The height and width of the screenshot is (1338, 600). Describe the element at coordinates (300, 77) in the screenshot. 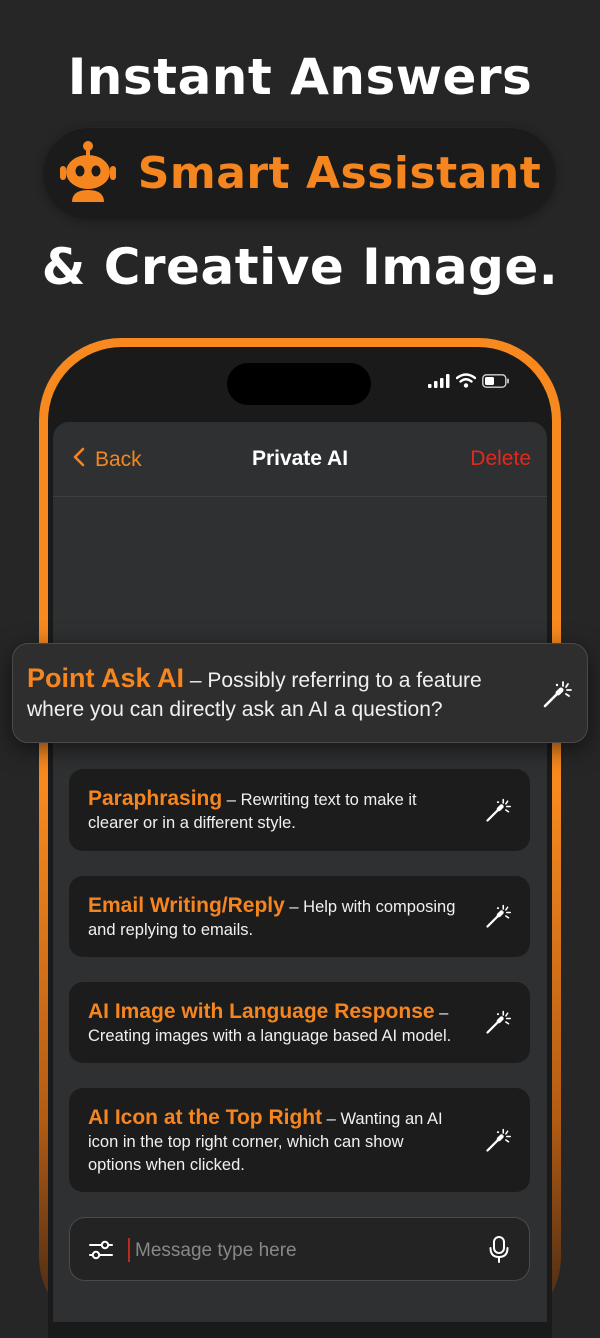

I see `headline-line-1: Instant Answers` at that location.